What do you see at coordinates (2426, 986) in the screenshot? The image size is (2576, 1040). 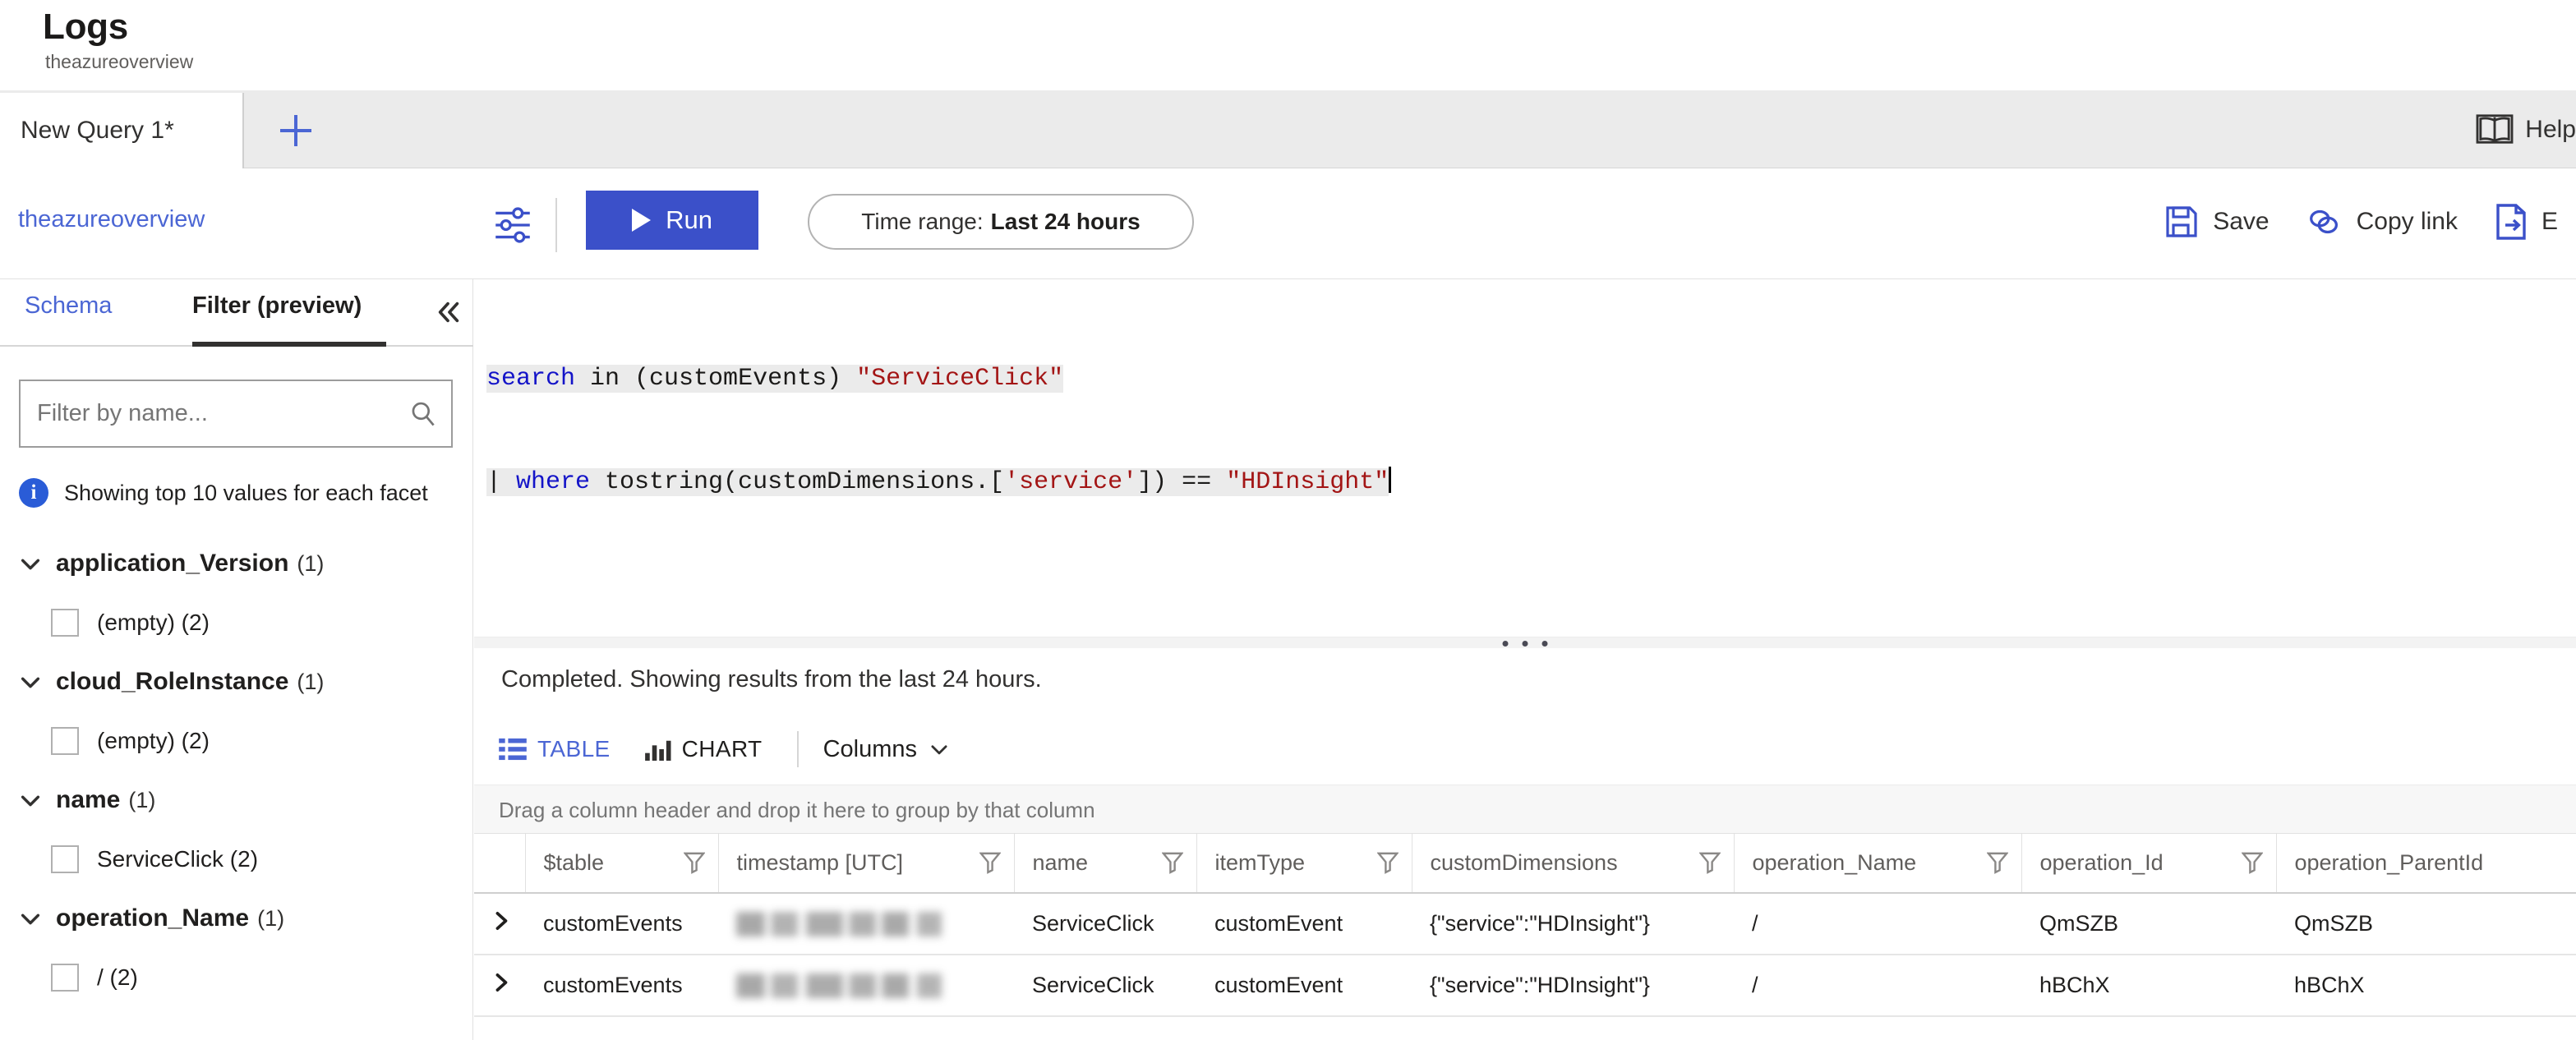 I see `cell-operation-parentid: hBChX` at bounding box center [2426, 986].